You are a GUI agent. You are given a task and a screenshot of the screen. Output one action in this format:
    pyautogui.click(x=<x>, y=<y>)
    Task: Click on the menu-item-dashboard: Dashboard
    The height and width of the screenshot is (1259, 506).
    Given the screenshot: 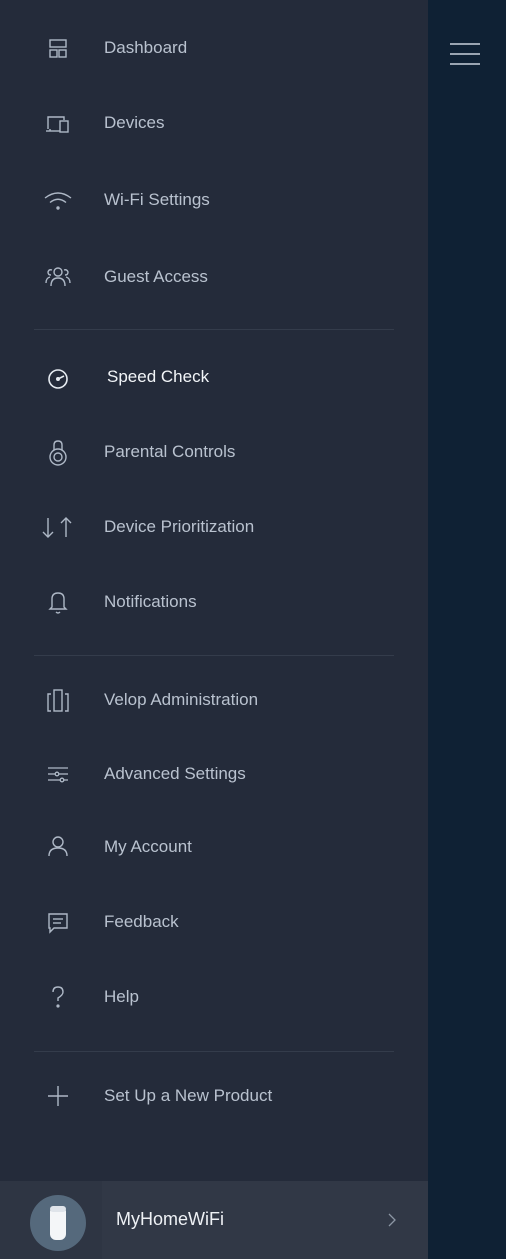 What is the action you would take?
    pyautogui.click(x=214, y=48)
    